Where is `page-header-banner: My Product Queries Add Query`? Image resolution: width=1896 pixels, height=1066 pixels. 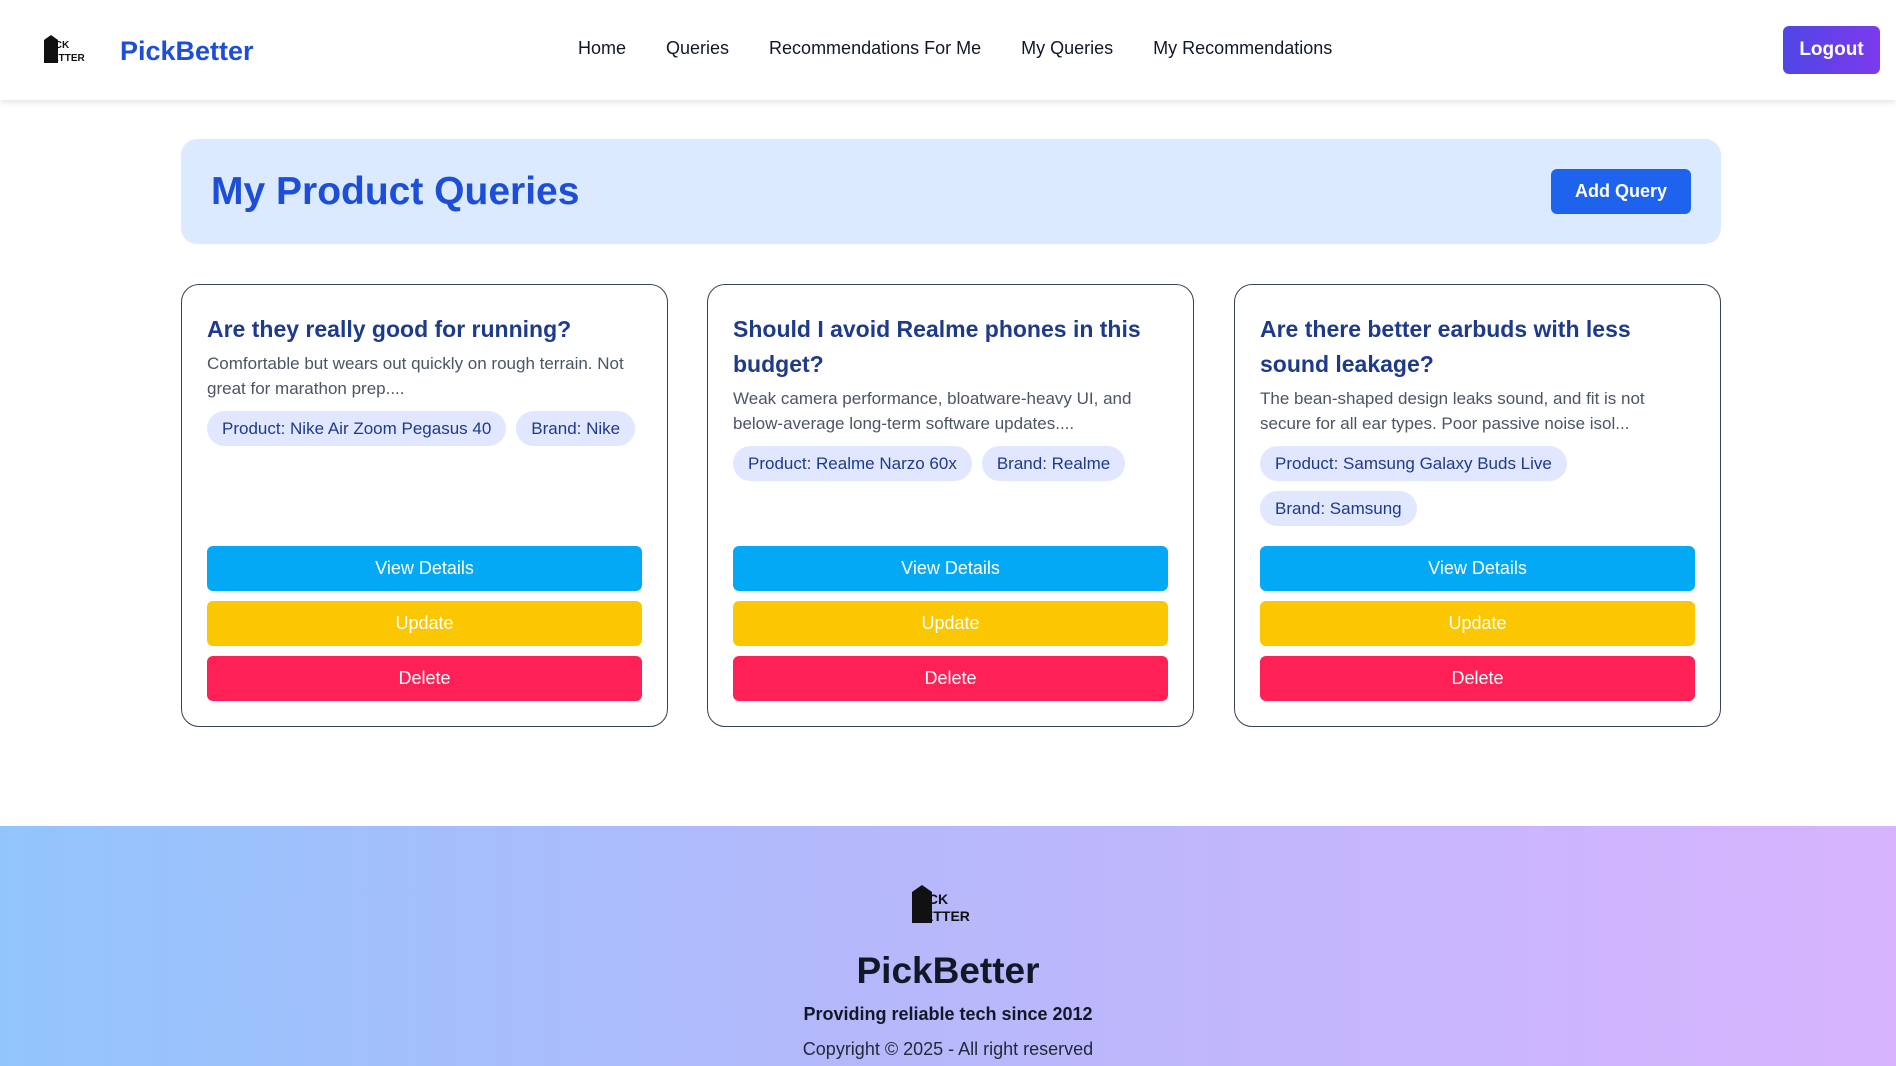
page-header-banner: My Product Queries Add Query is located at coordinates (951, 191).